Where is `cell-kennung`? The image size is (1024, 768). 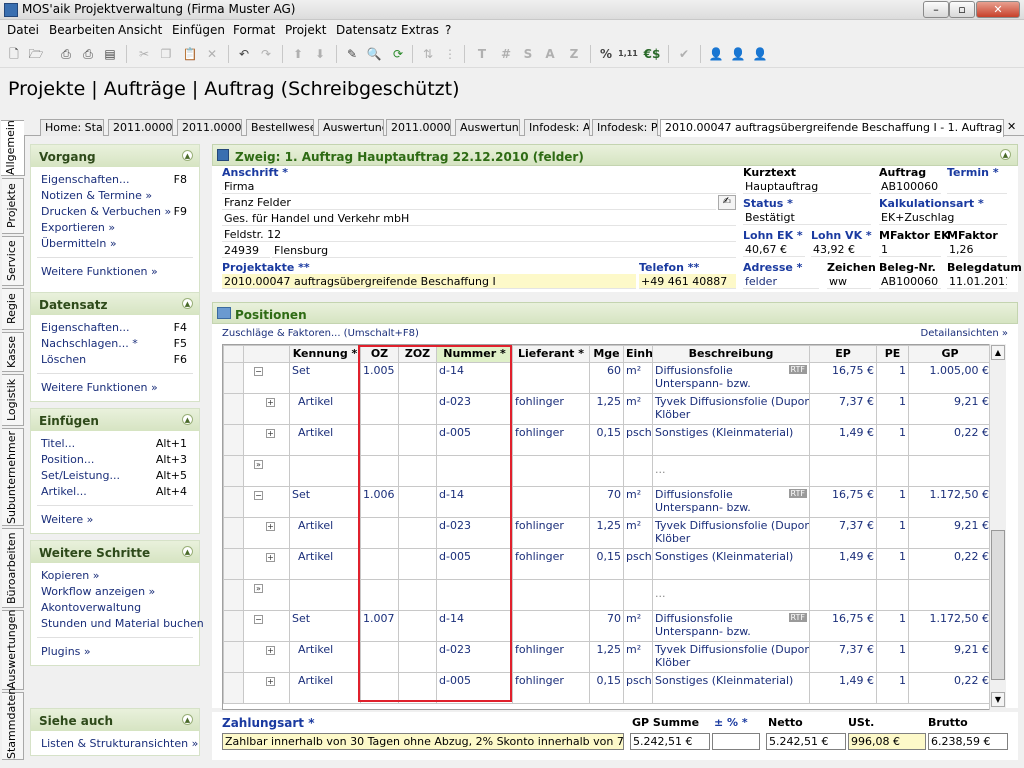
cell-kennung is located at coordinates (325, 471).